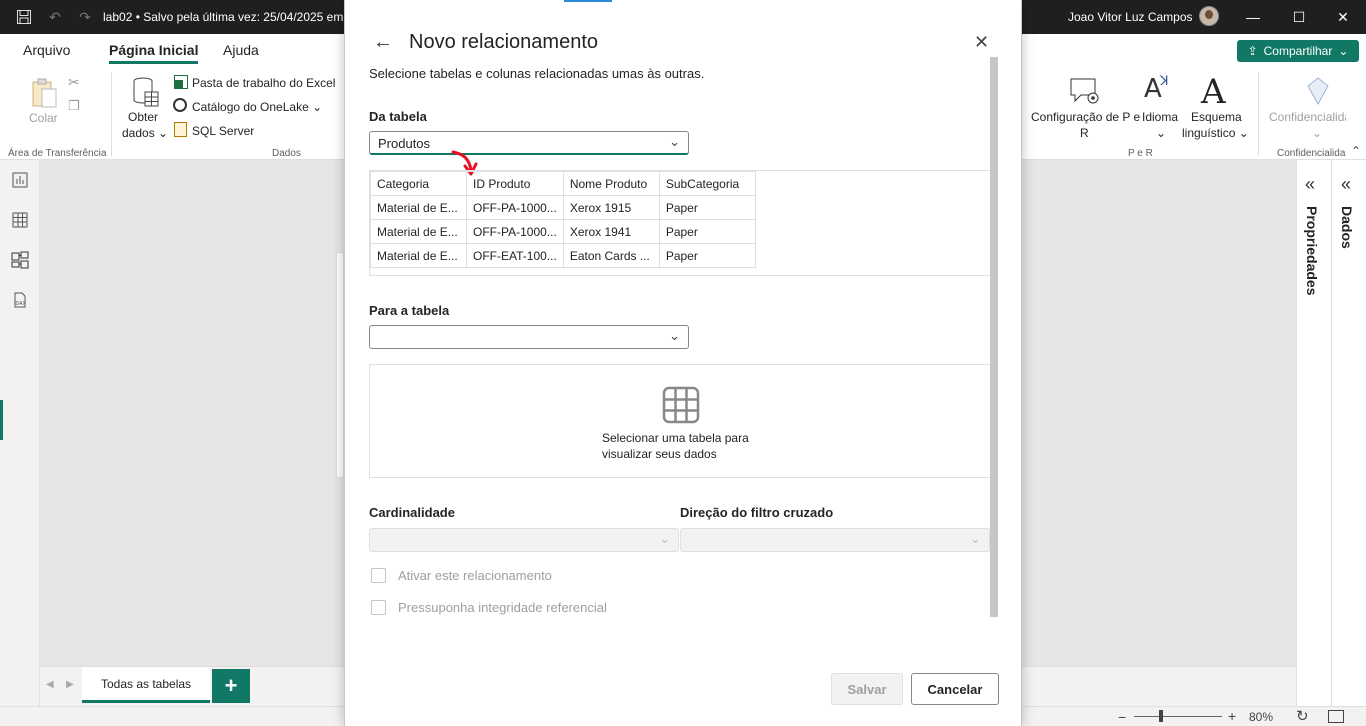 This screenshot has width=1366, height=726. What do you see at coordinates (1209, 16) in the screenshot?
I see `avatar` at bounding box center [1209, 16].